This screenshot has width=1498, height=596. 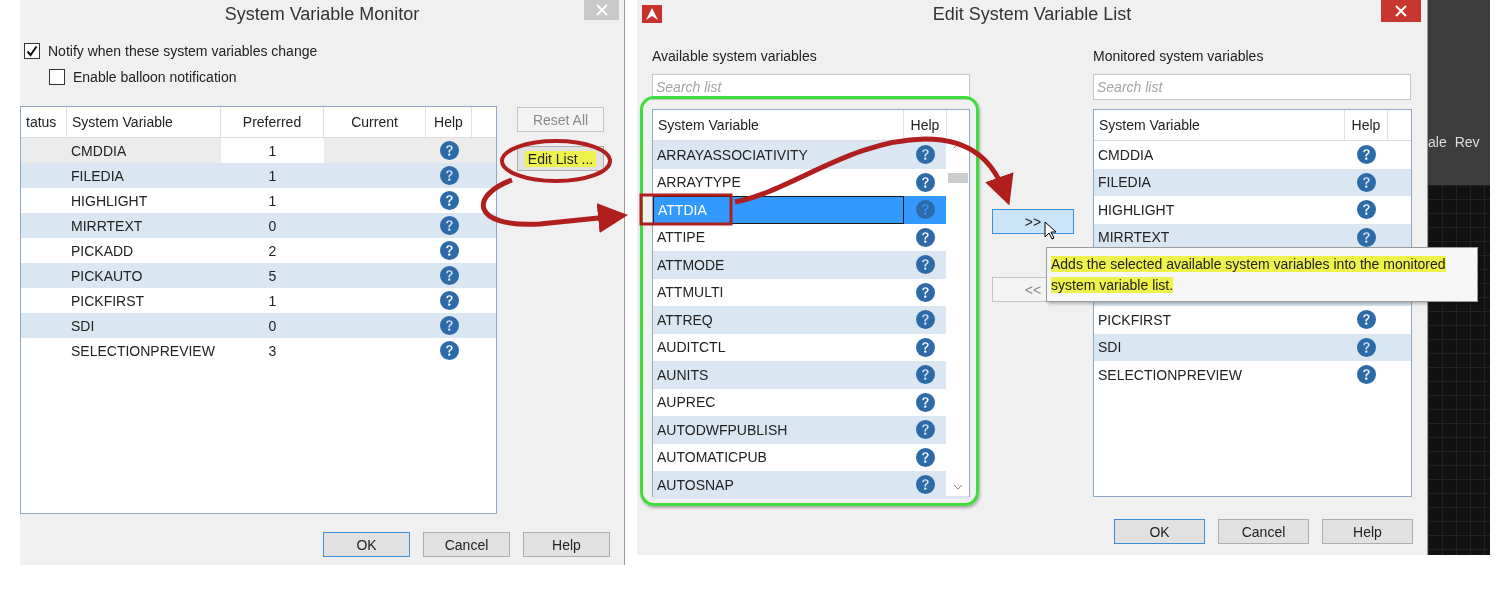 I want to click on checkbox-label: Enable balloon notification, so click(x=155, y=77).